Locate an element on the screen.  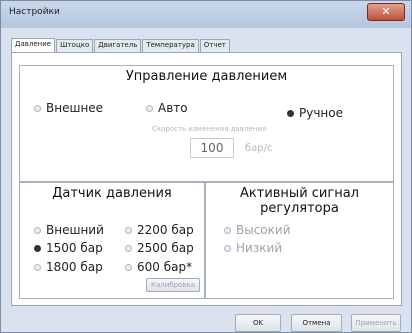
sensor-title: Датчик давления is located at coordinates (112, 193).